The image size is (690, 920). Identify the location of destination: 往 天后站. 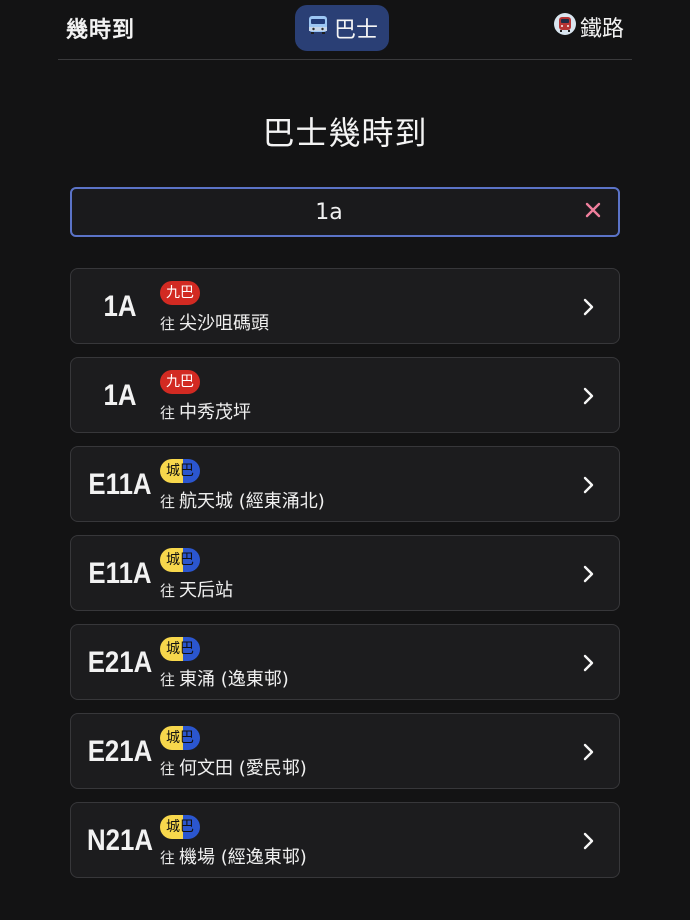
(196, 589).